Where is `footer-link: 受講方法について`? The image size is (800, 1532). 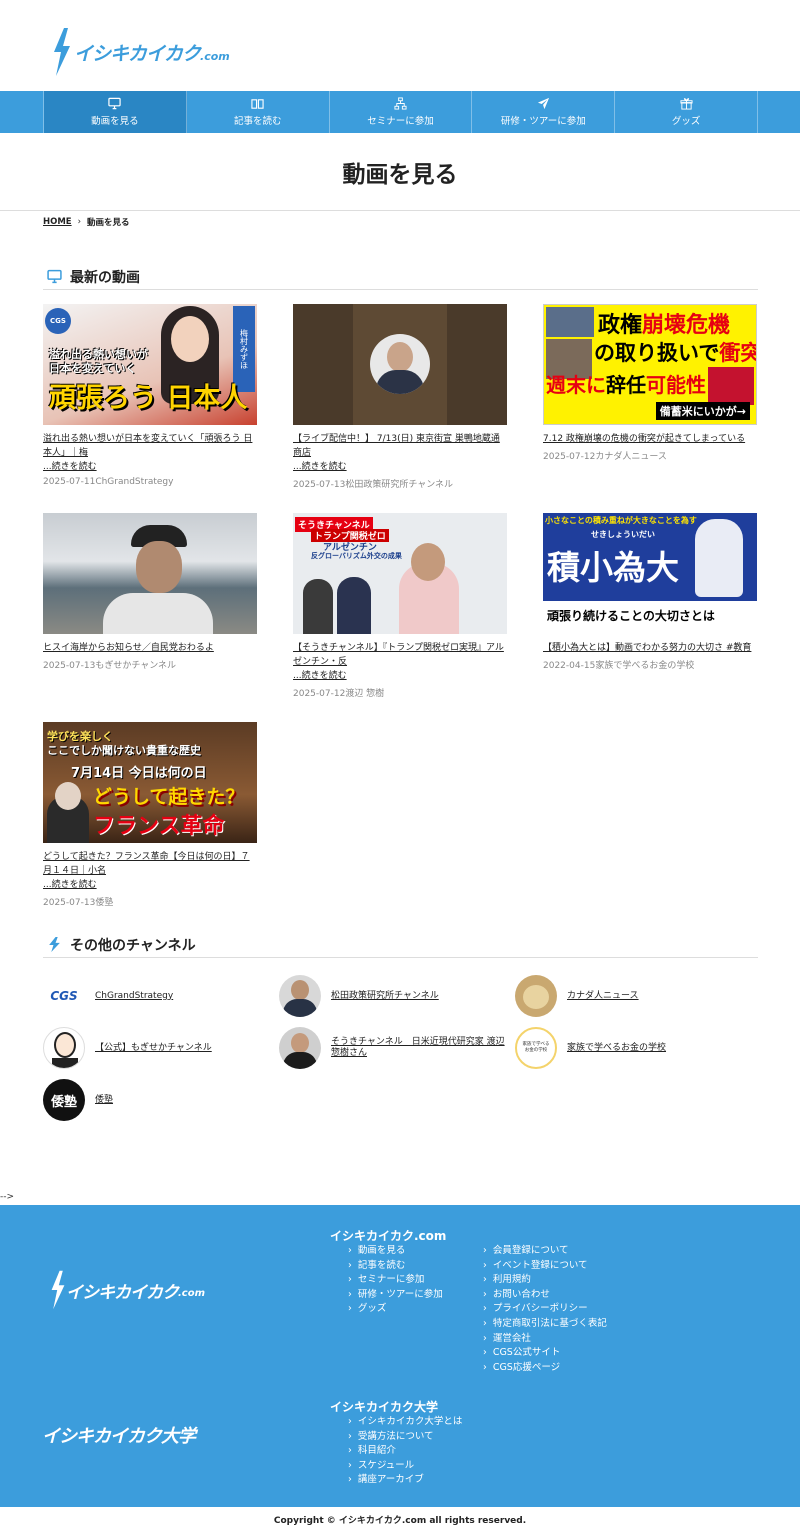 footer-link: 受講方法について is located at coordinates (405, 1437).